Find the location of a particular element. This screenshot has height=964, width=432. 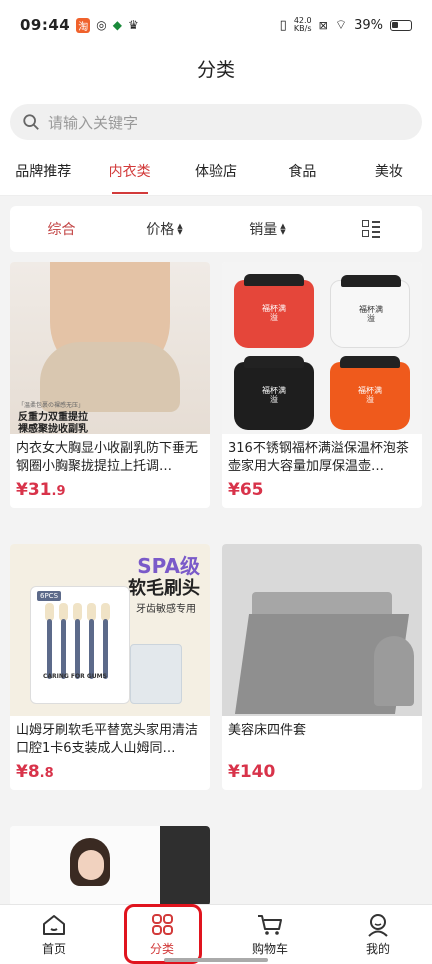

wifi-icon: ⌔ is located at coordinates (341, 25).